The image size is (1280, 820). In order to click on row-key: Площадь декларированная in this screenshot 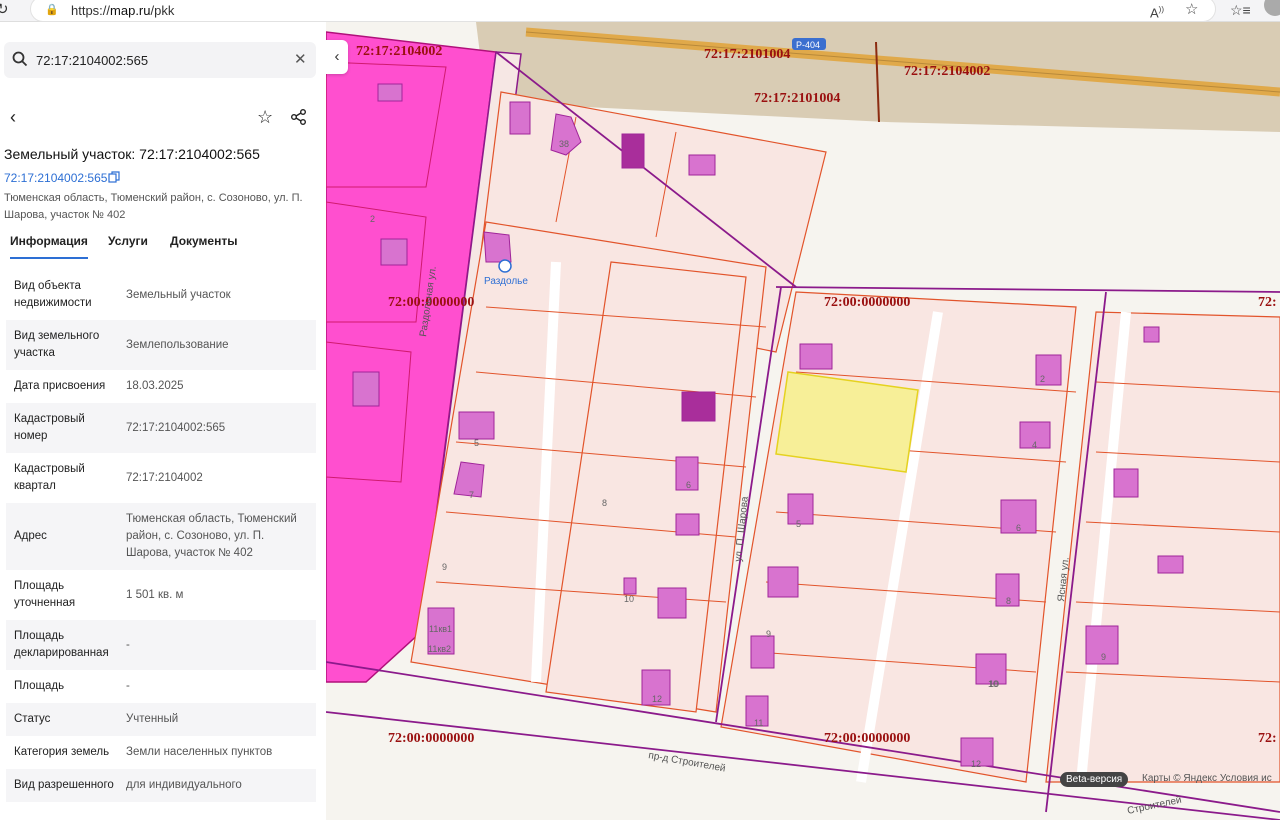, I will do `click(61, 644)`.